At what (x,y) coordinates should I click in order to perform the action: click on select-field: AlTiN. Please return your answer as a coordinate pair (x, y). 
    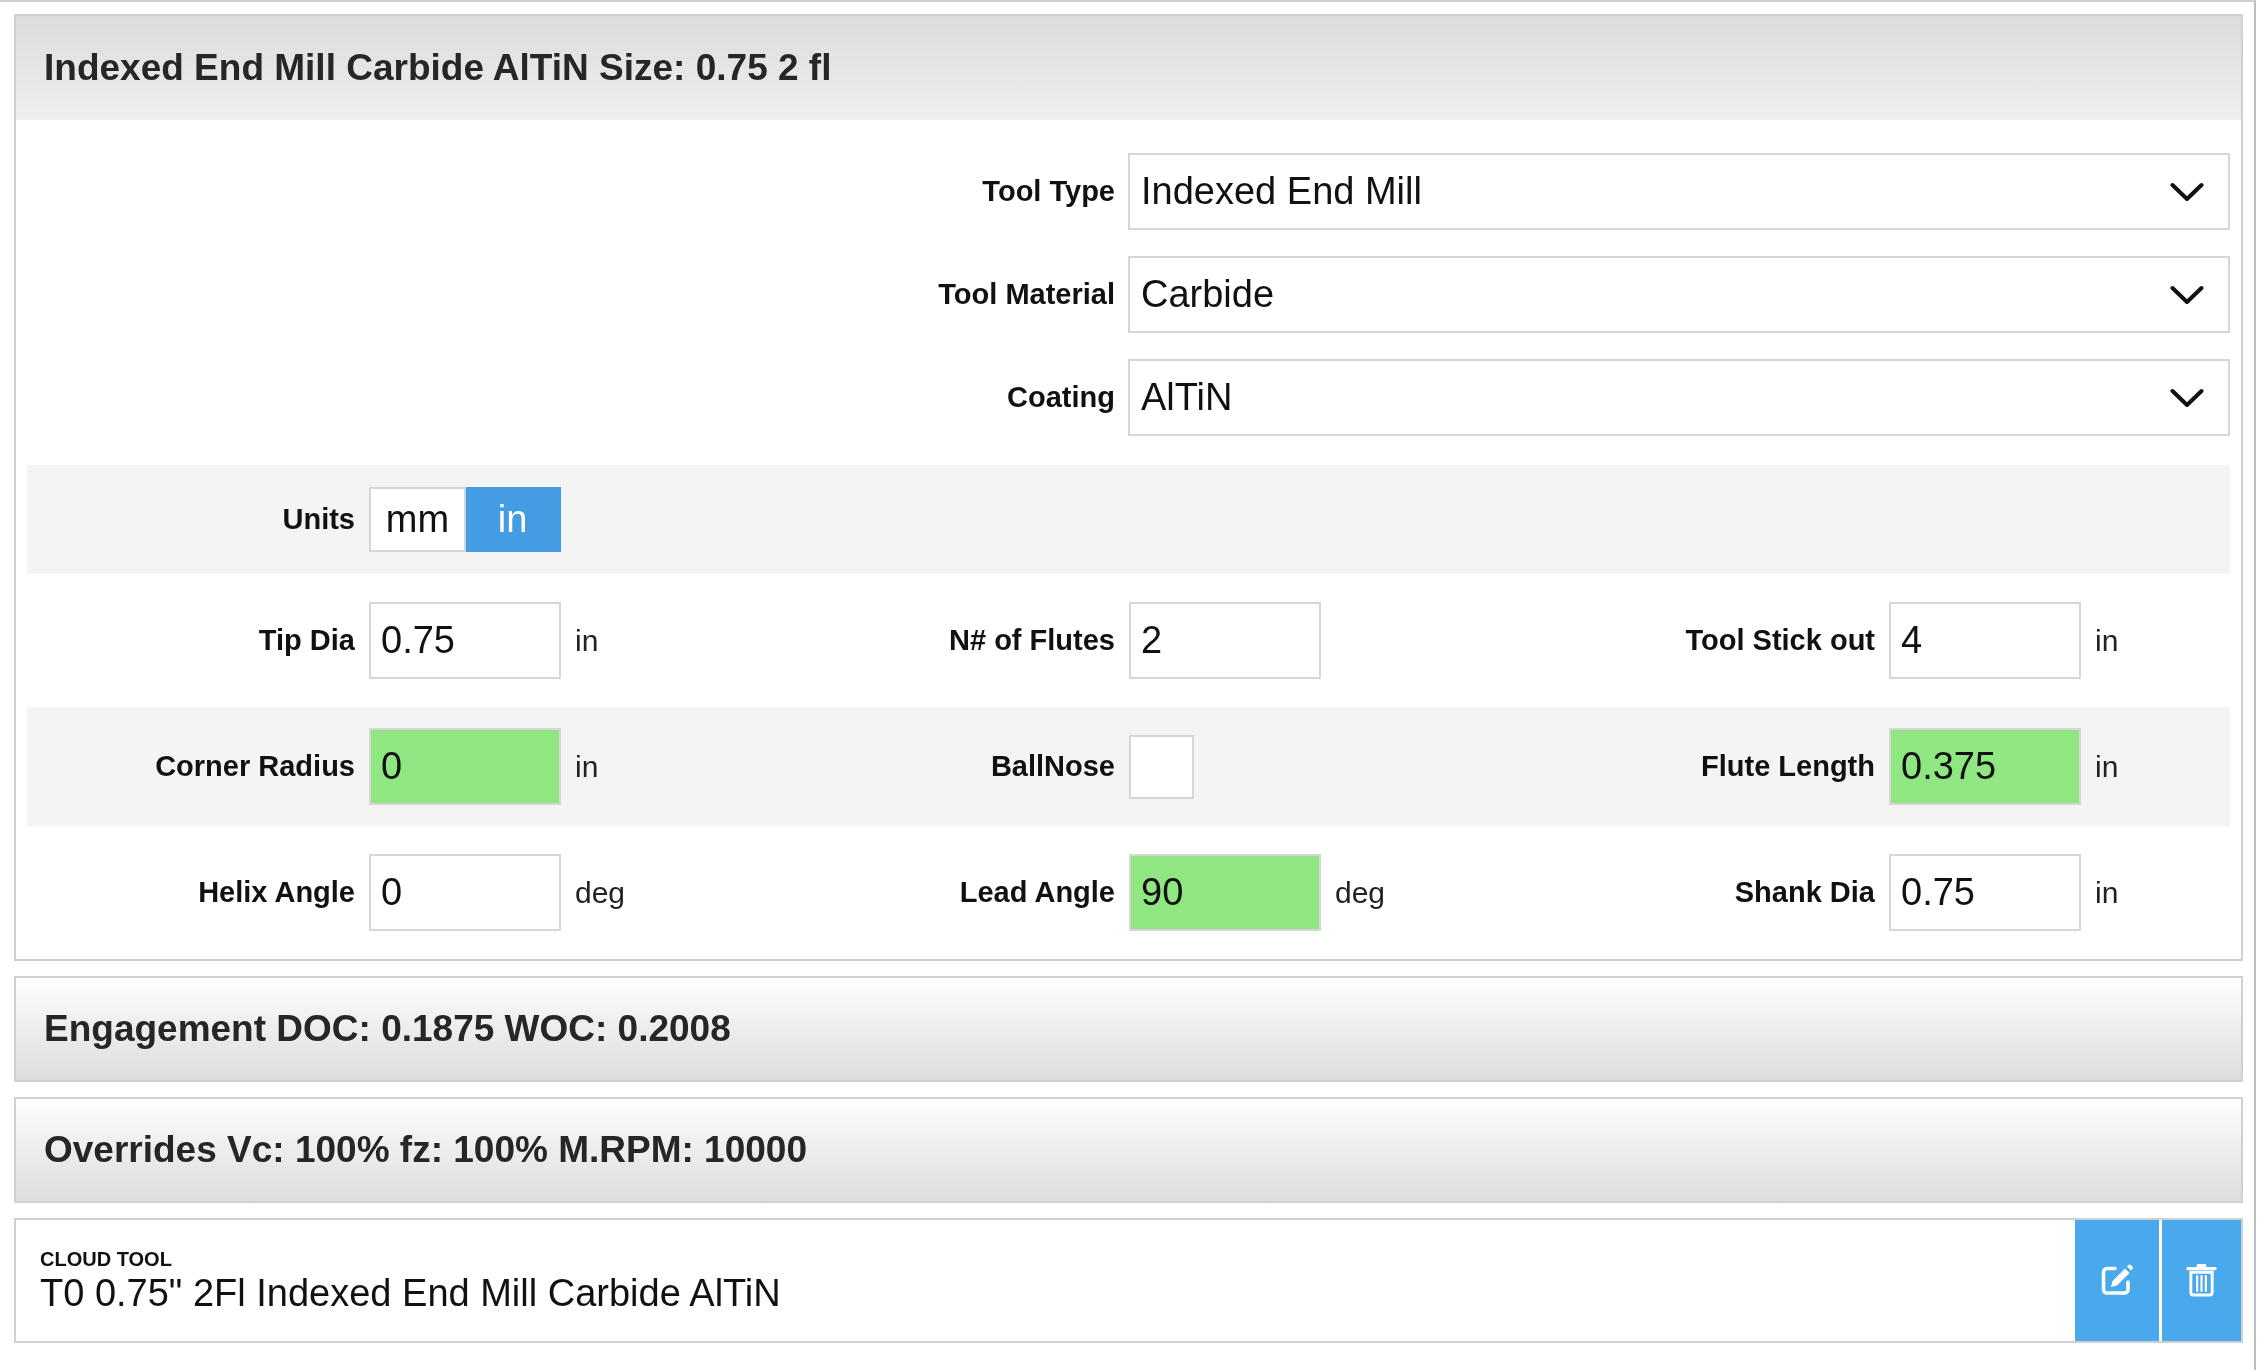
    Looking at the image, I should click on (1679, 397).